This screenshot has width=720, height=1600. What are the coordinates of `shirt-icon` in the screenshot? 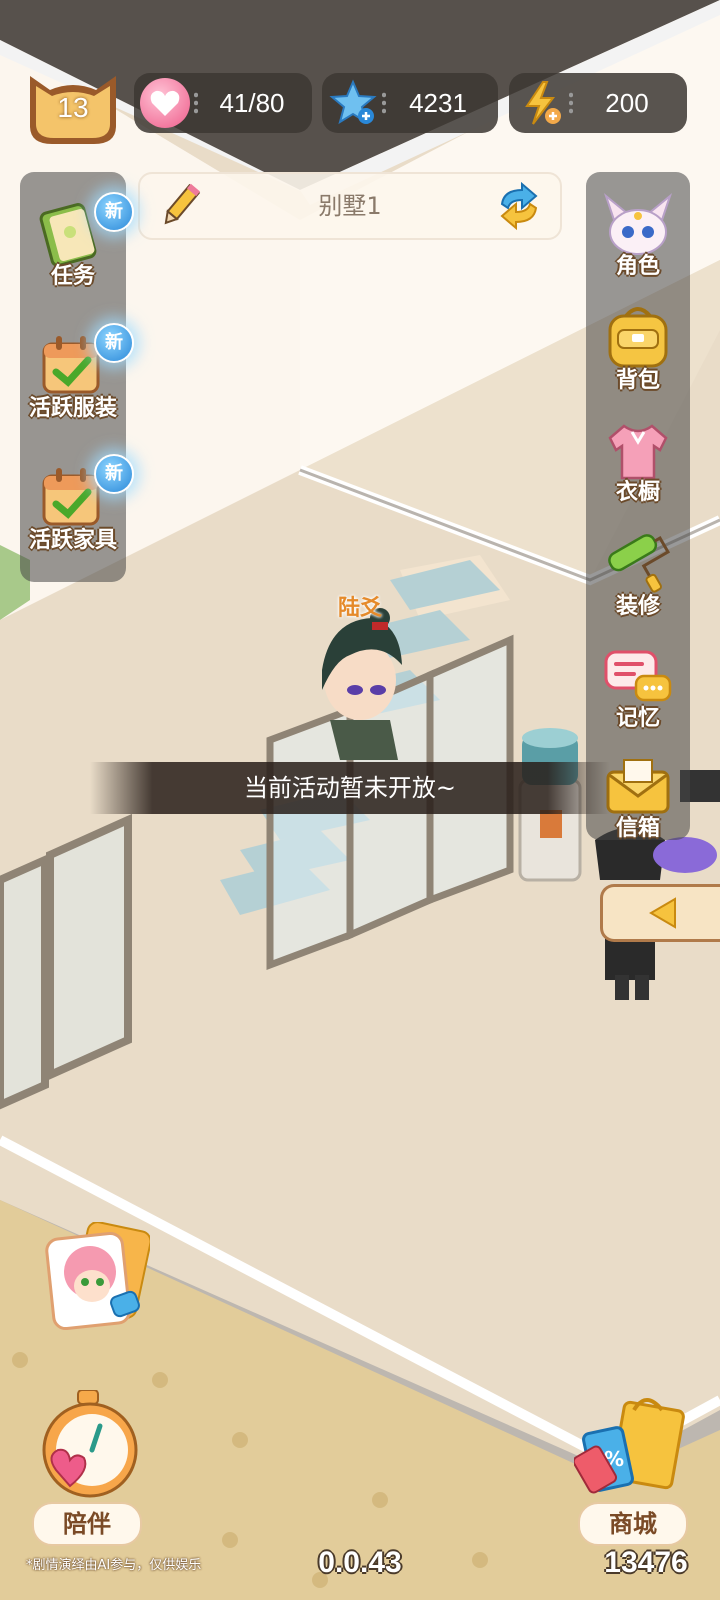 It's located at (638, 452).